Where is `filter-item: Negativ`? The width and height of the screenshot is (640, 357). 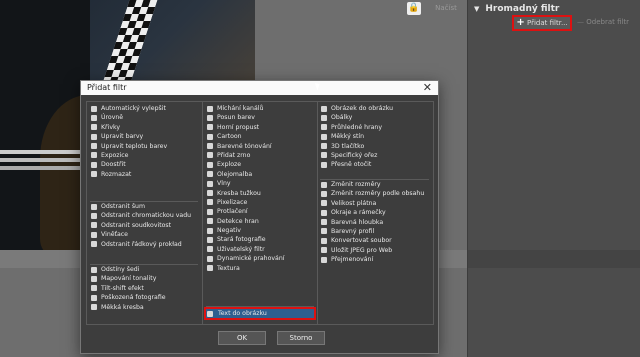 filter-item: Negativ is located at coordinates (260, 230).